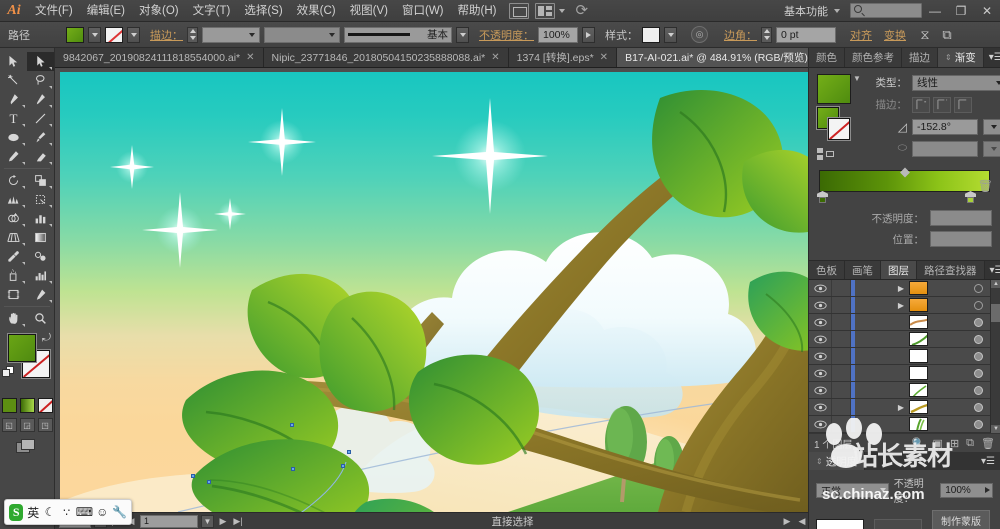  Describe the element at coordinates (985, 186) in the screenshot. I see `delete-stop-icon: 🗑` at that location.